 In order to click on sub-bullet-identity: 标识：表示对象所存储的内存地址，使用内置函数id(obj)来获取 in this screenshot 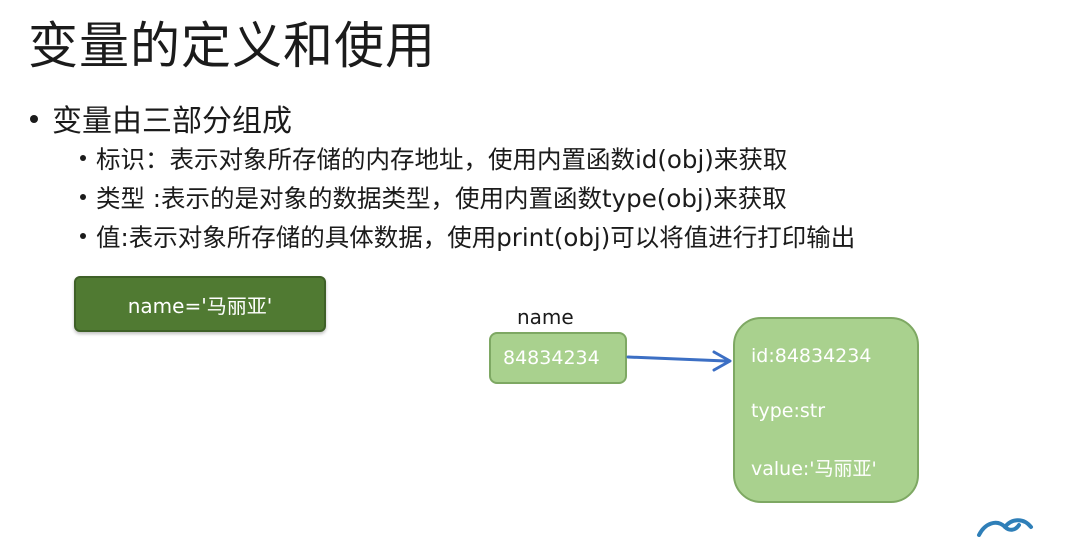, I will do `click(433, 158)`.